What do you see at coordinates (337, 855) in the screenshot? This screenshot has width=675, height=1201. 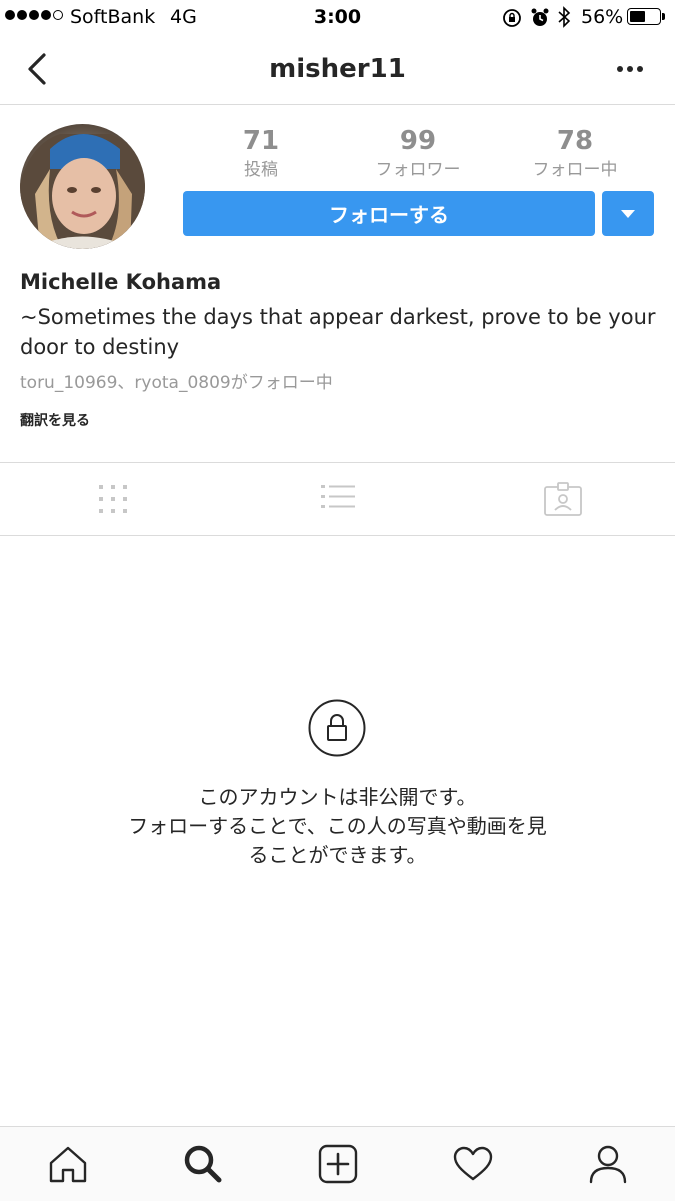 I see `private-line-3: ることができます。` at bounding box center [337, 855].